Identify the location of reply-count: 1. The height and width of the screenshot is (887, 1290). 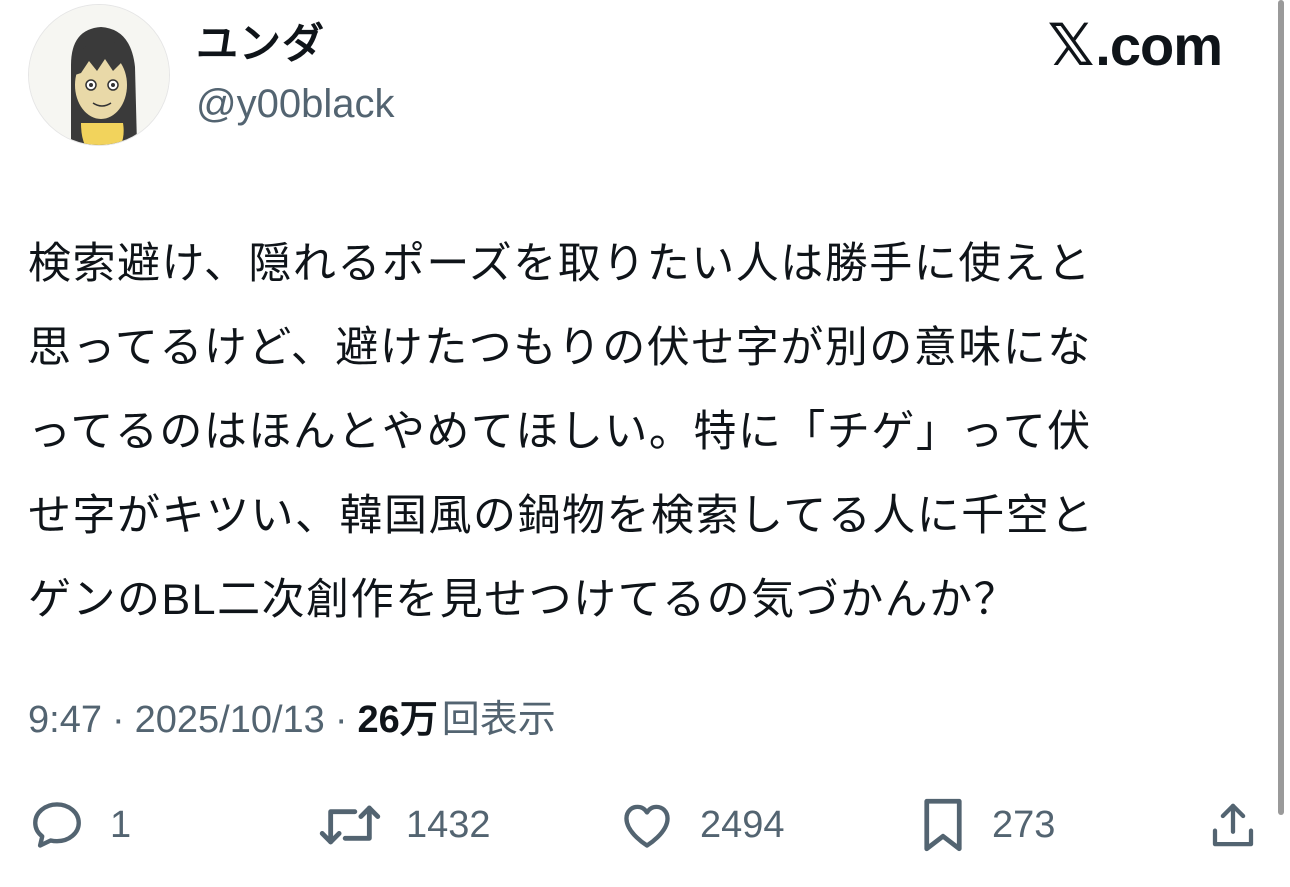
(121, 824).